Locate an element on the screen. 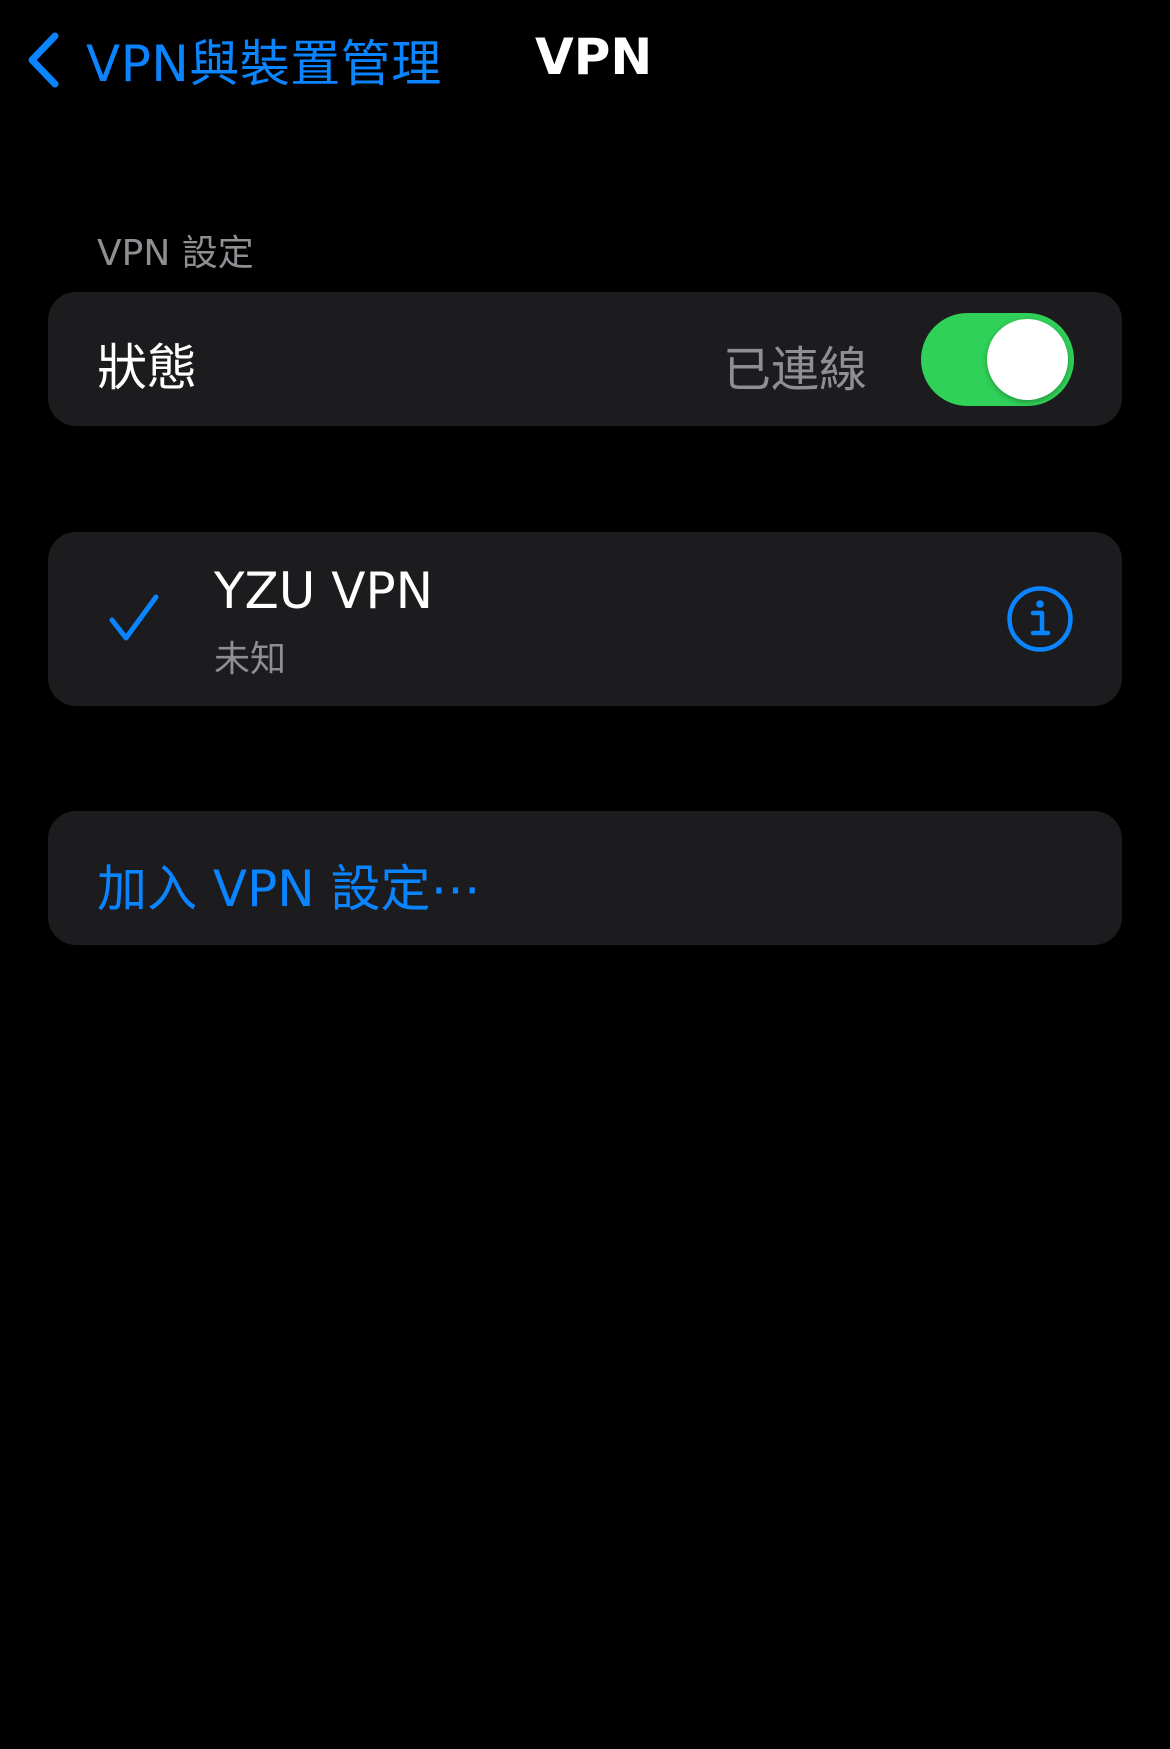  back-button-label: VPN與裝置管理 is located at coordinates (264, 64).